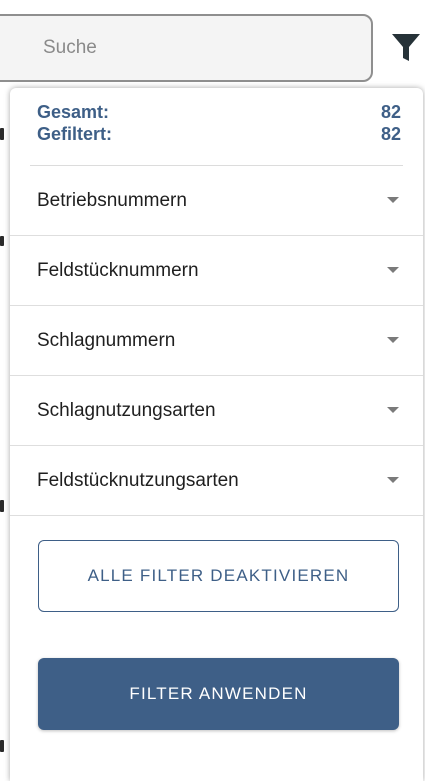 The width and height of the screenshot is (425, 781). What do you see at coordinates (126, 410) in the screenshot?
I see `filter-label: Schlagnutzungsarten` at bounding box center [126, 410].